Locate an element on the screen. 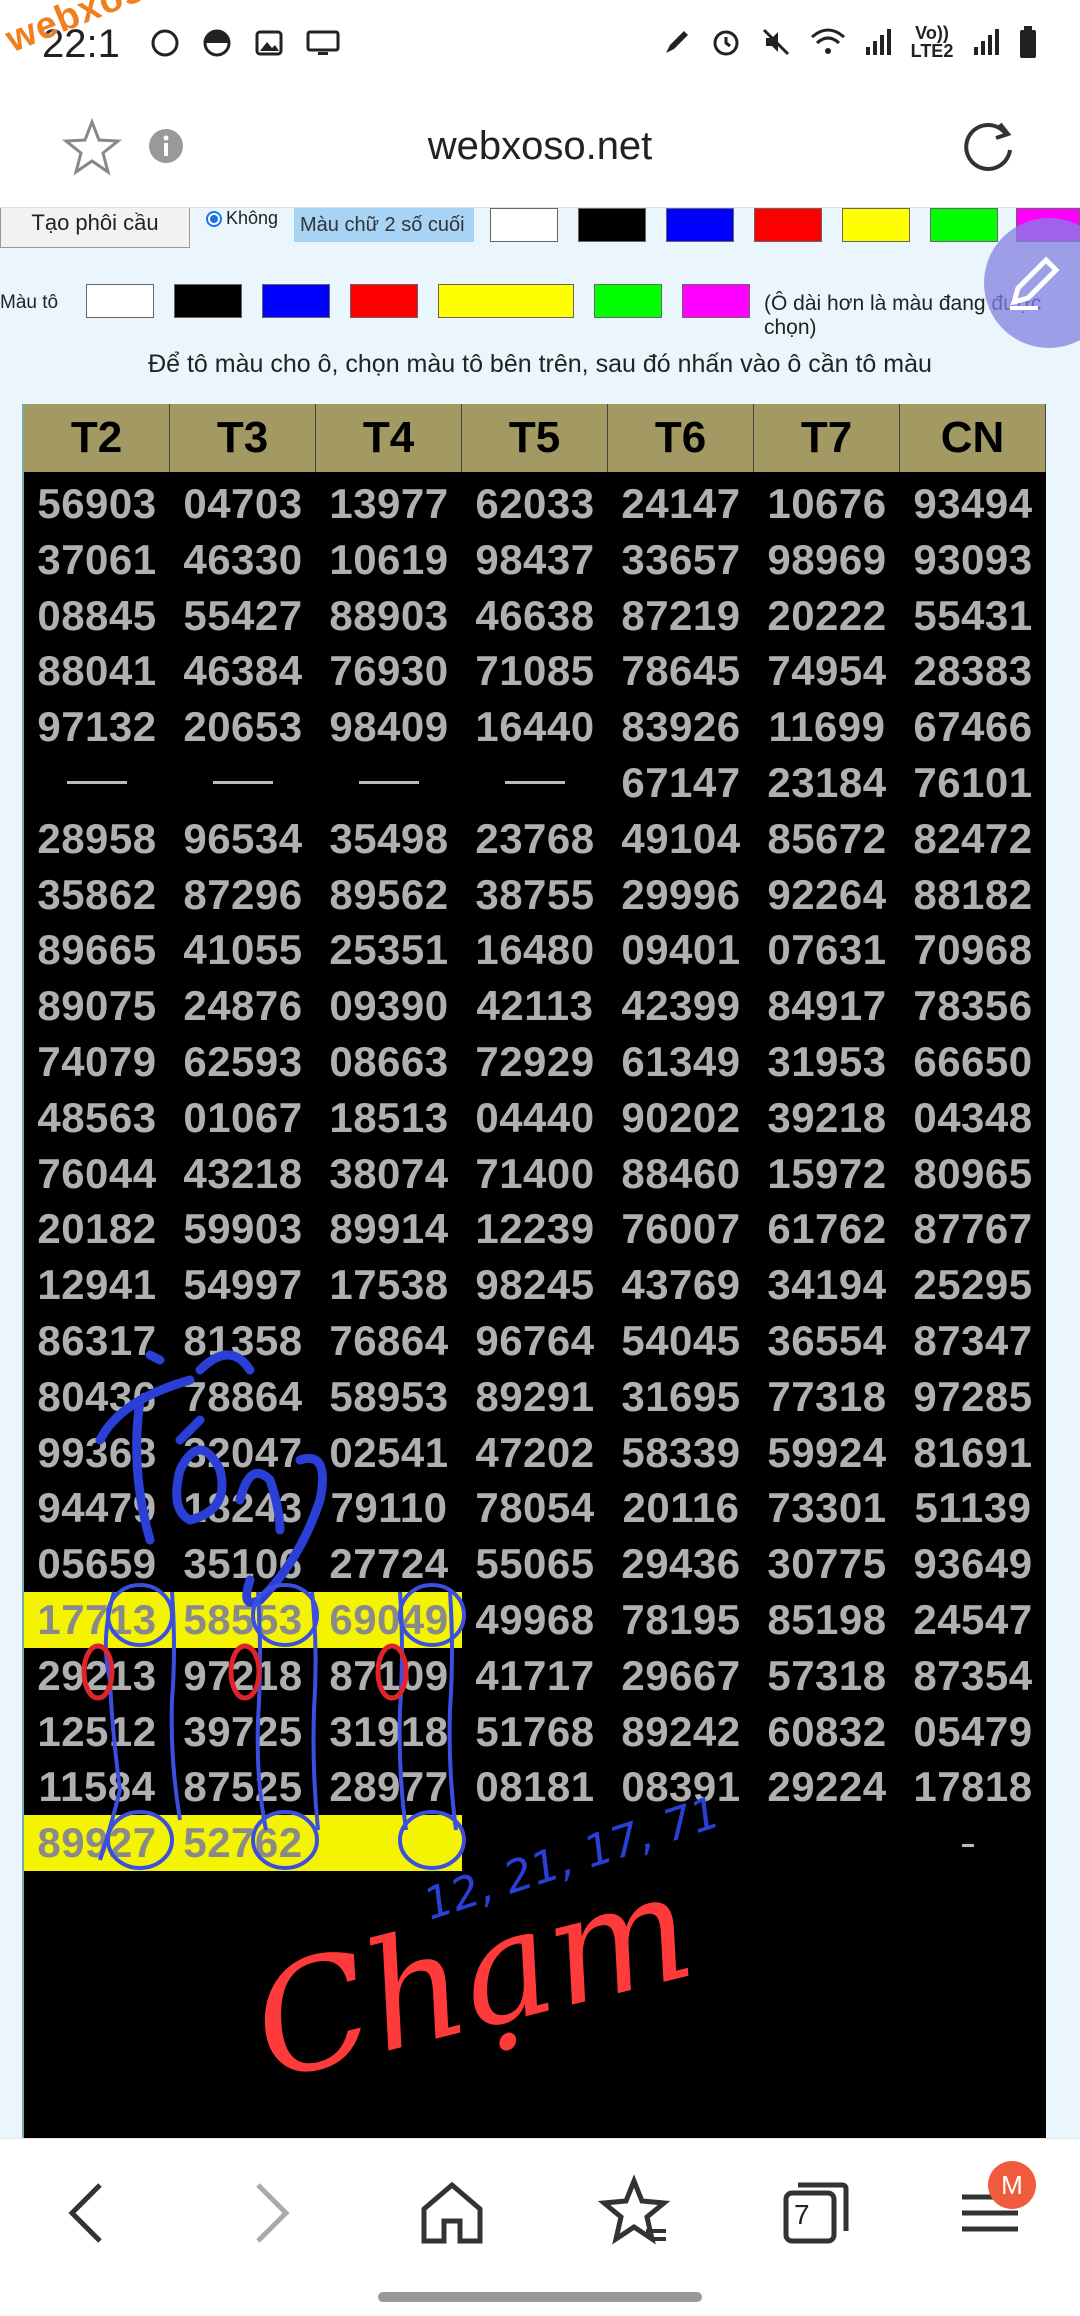  table-cell: 46330 is located at coordinates (243, 560).